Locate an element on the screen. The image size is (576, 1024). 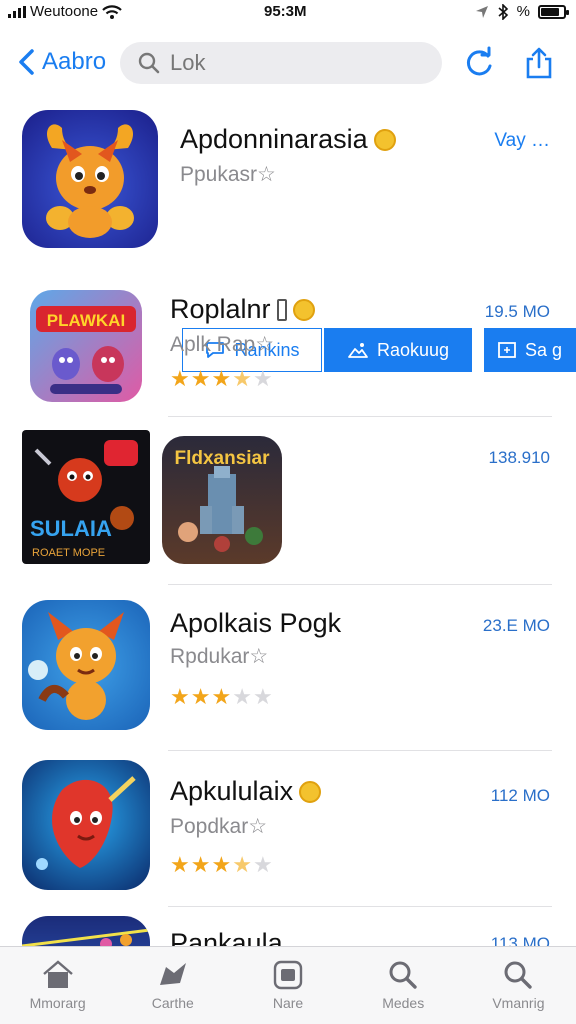
tab-bar: Mmorarg Carthe Nare Medes Vmanrig is located at coordinates (288, 985).